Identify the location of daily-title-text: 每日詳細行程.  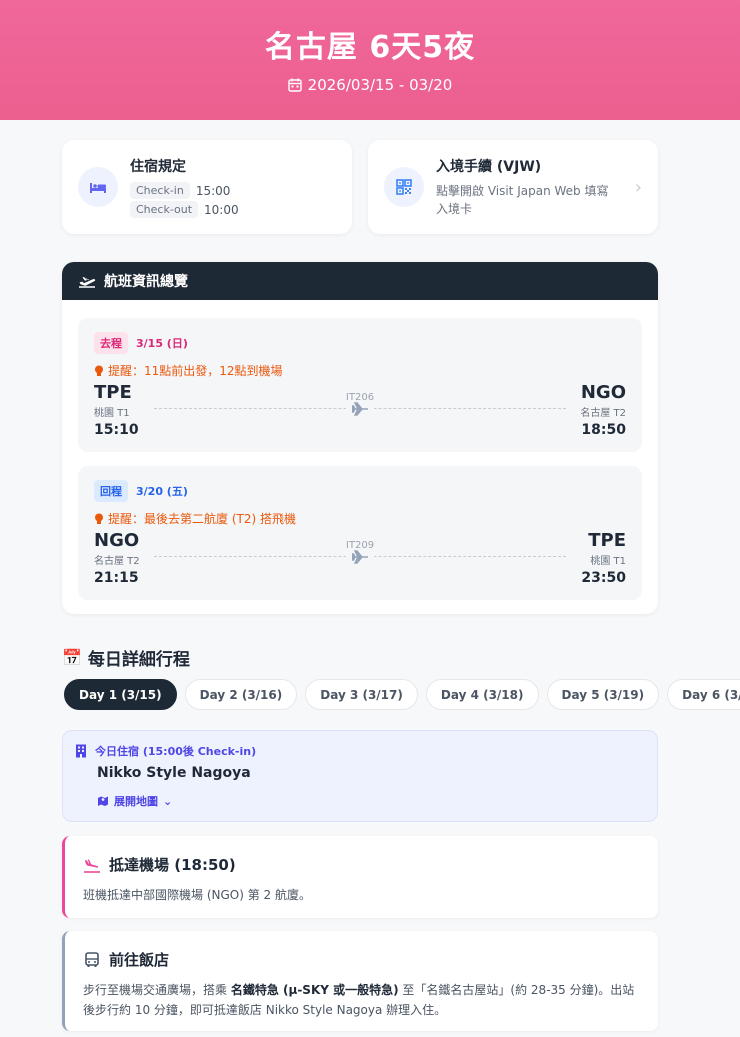
(138, 660).